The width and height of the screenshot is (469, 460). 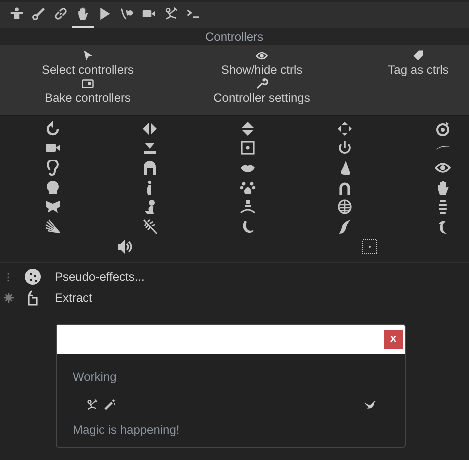 I want to click on paw-icon, so click(x=248, y=188).